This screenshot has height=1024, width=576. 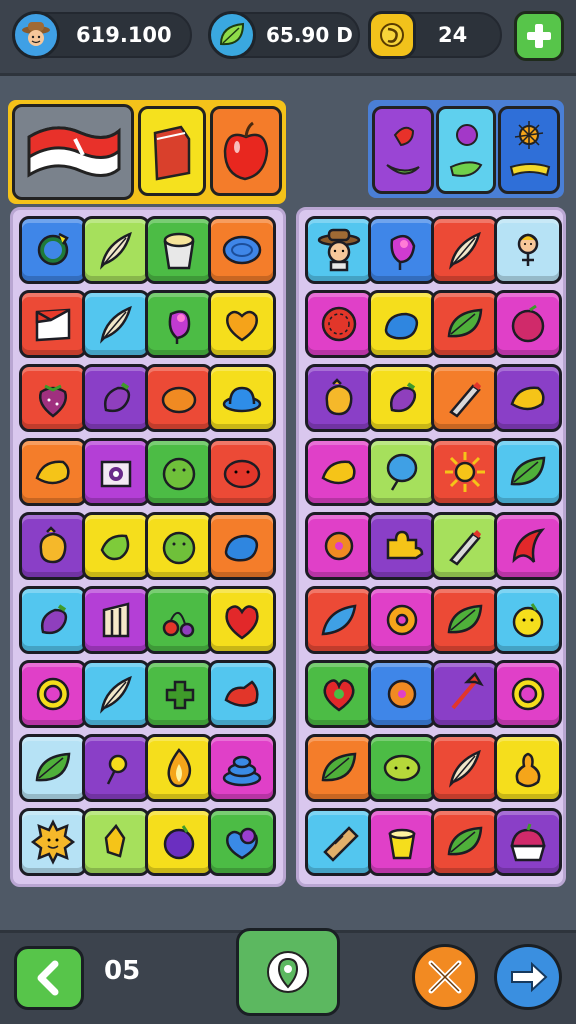 I want to click on lemon-icon, so click(x=52, y=472).